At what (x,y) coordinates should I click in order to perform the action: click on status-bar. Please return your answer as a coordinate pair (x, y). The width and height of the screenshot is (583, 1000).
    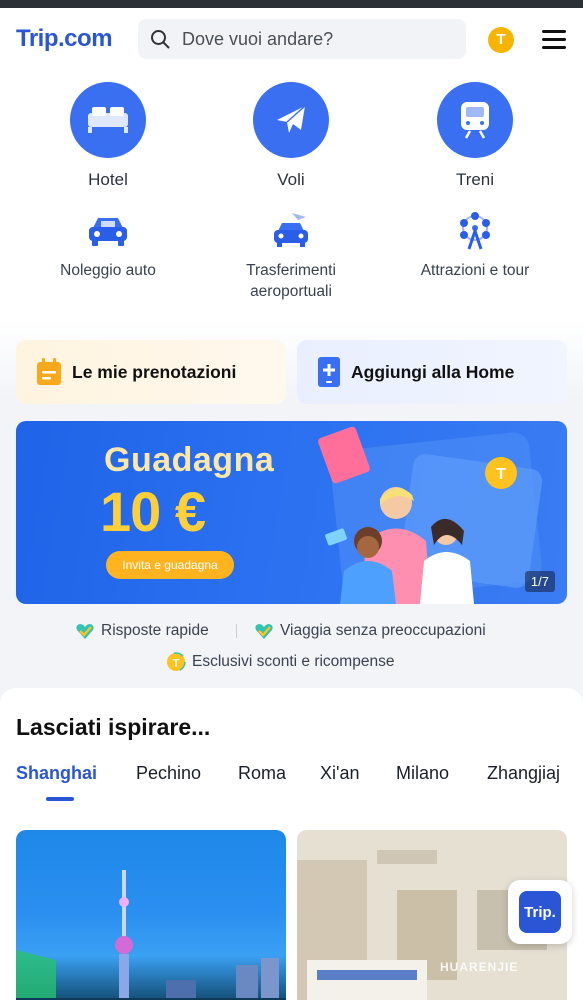
    Looking at the image, I should click on (291, 4).